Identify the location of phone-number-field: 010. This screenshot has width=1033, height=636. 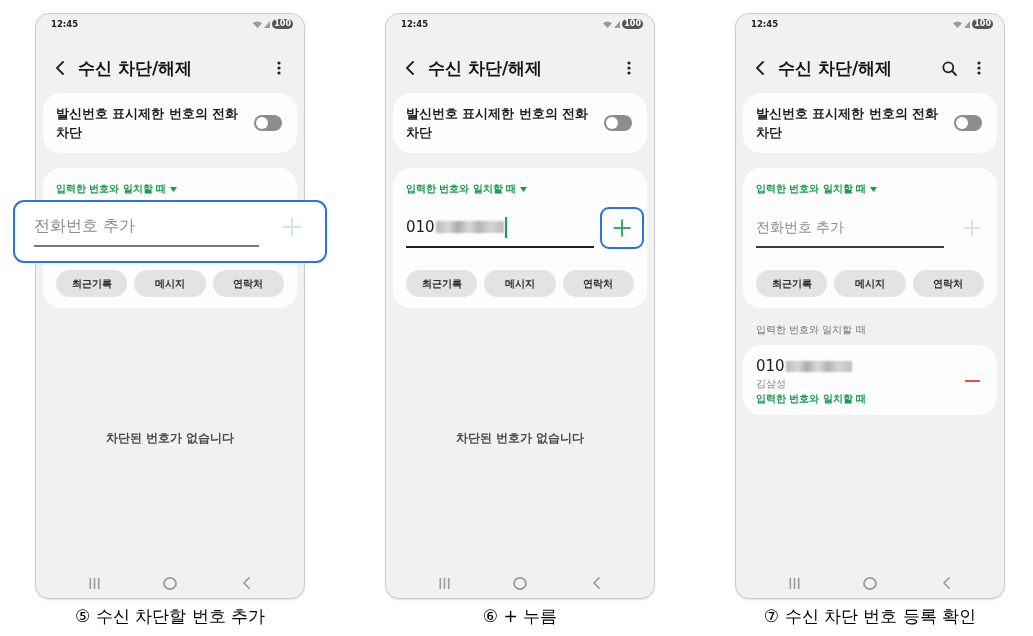
(500, 228).